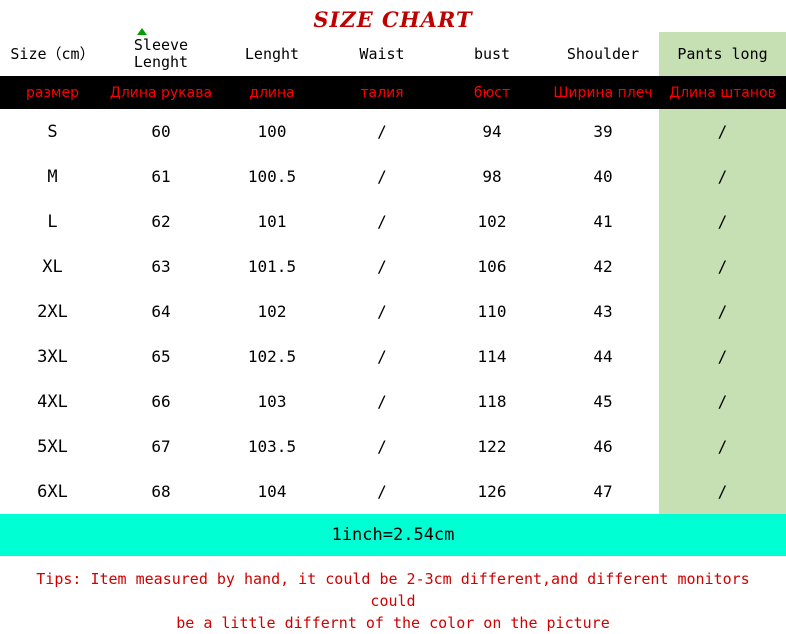 The image size is (786, 634). Describe the element at coordinates (52, 356) in the screenshot. I see `cell-size: 3XL` at that location.